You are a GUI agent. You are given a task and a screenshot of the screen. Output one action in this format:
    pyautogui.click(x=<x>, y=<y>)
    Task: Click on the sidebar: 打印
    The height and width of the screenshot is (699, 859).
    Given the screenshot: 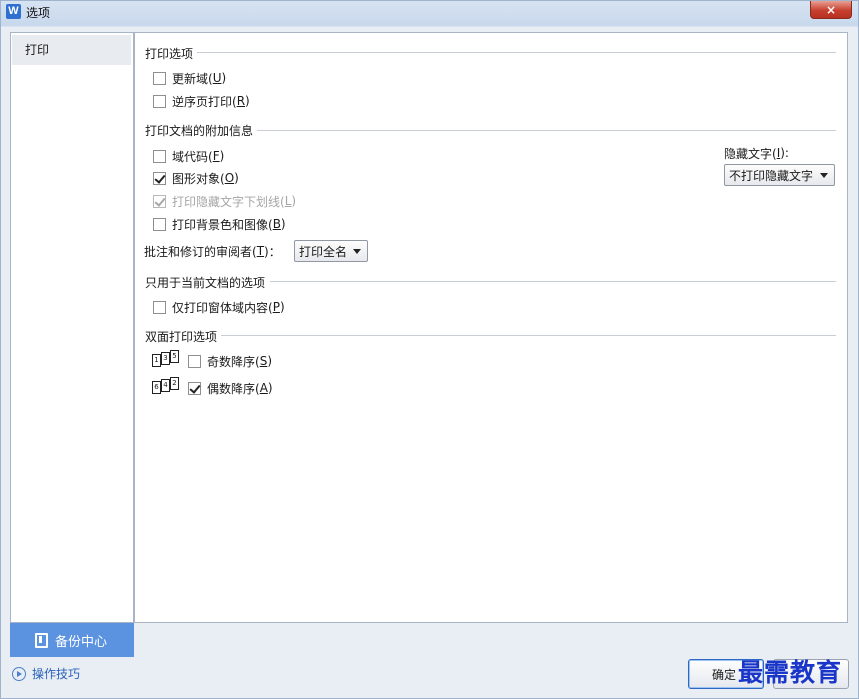 What is the action you would take?
    pyautogui.click(x=72, y=327)
    